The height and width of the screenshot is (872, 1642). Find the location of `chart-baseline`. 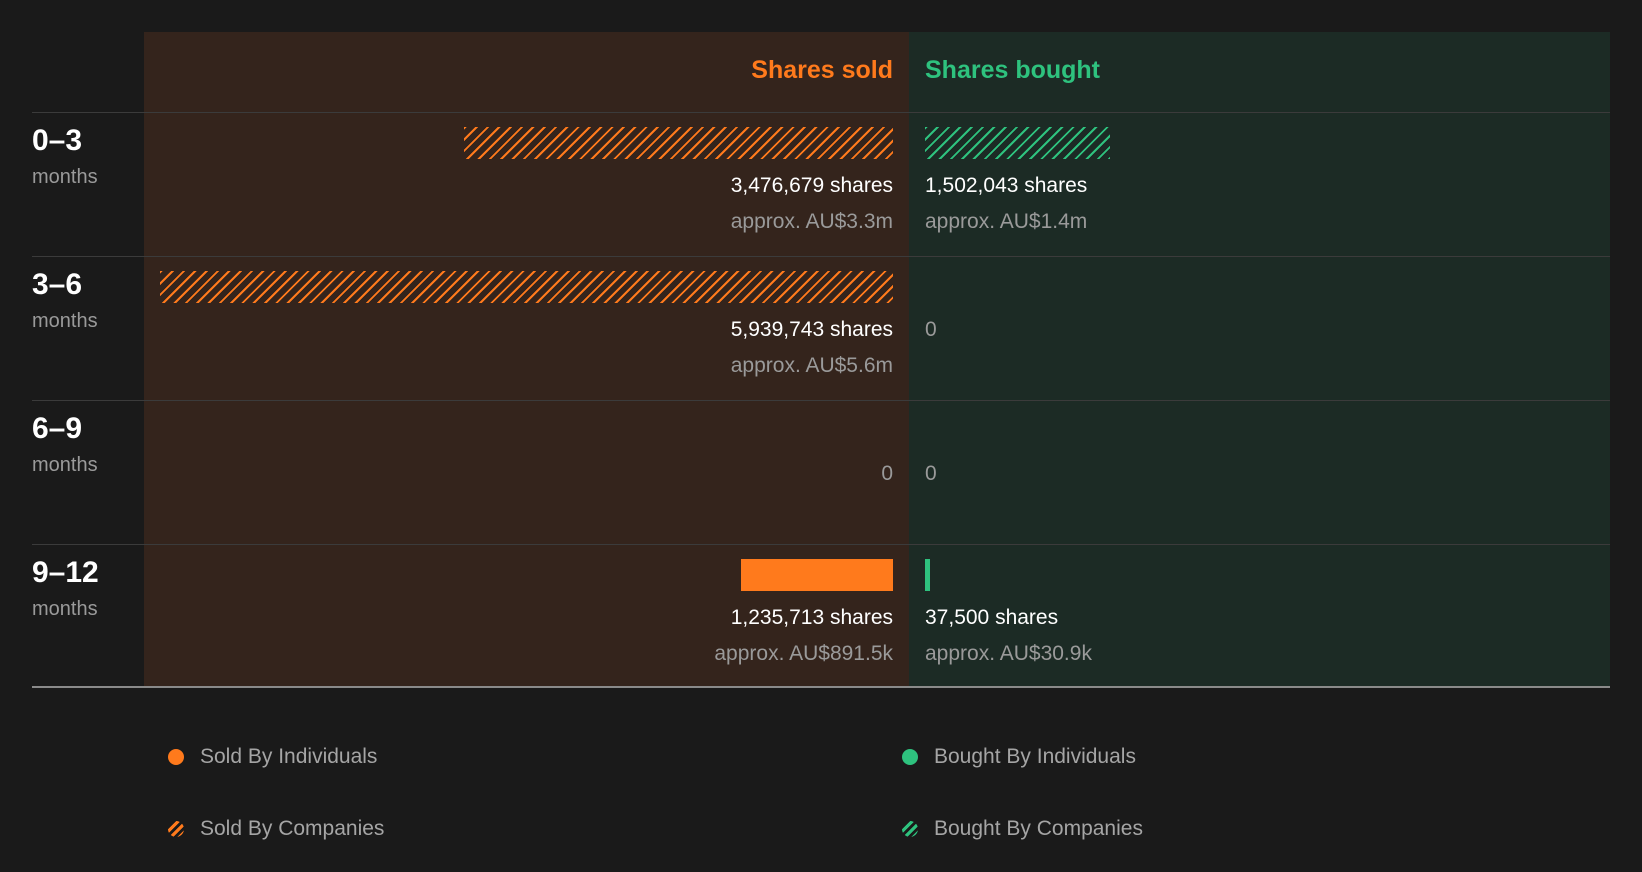

chart-baseline is located at coordinates (821, 687).